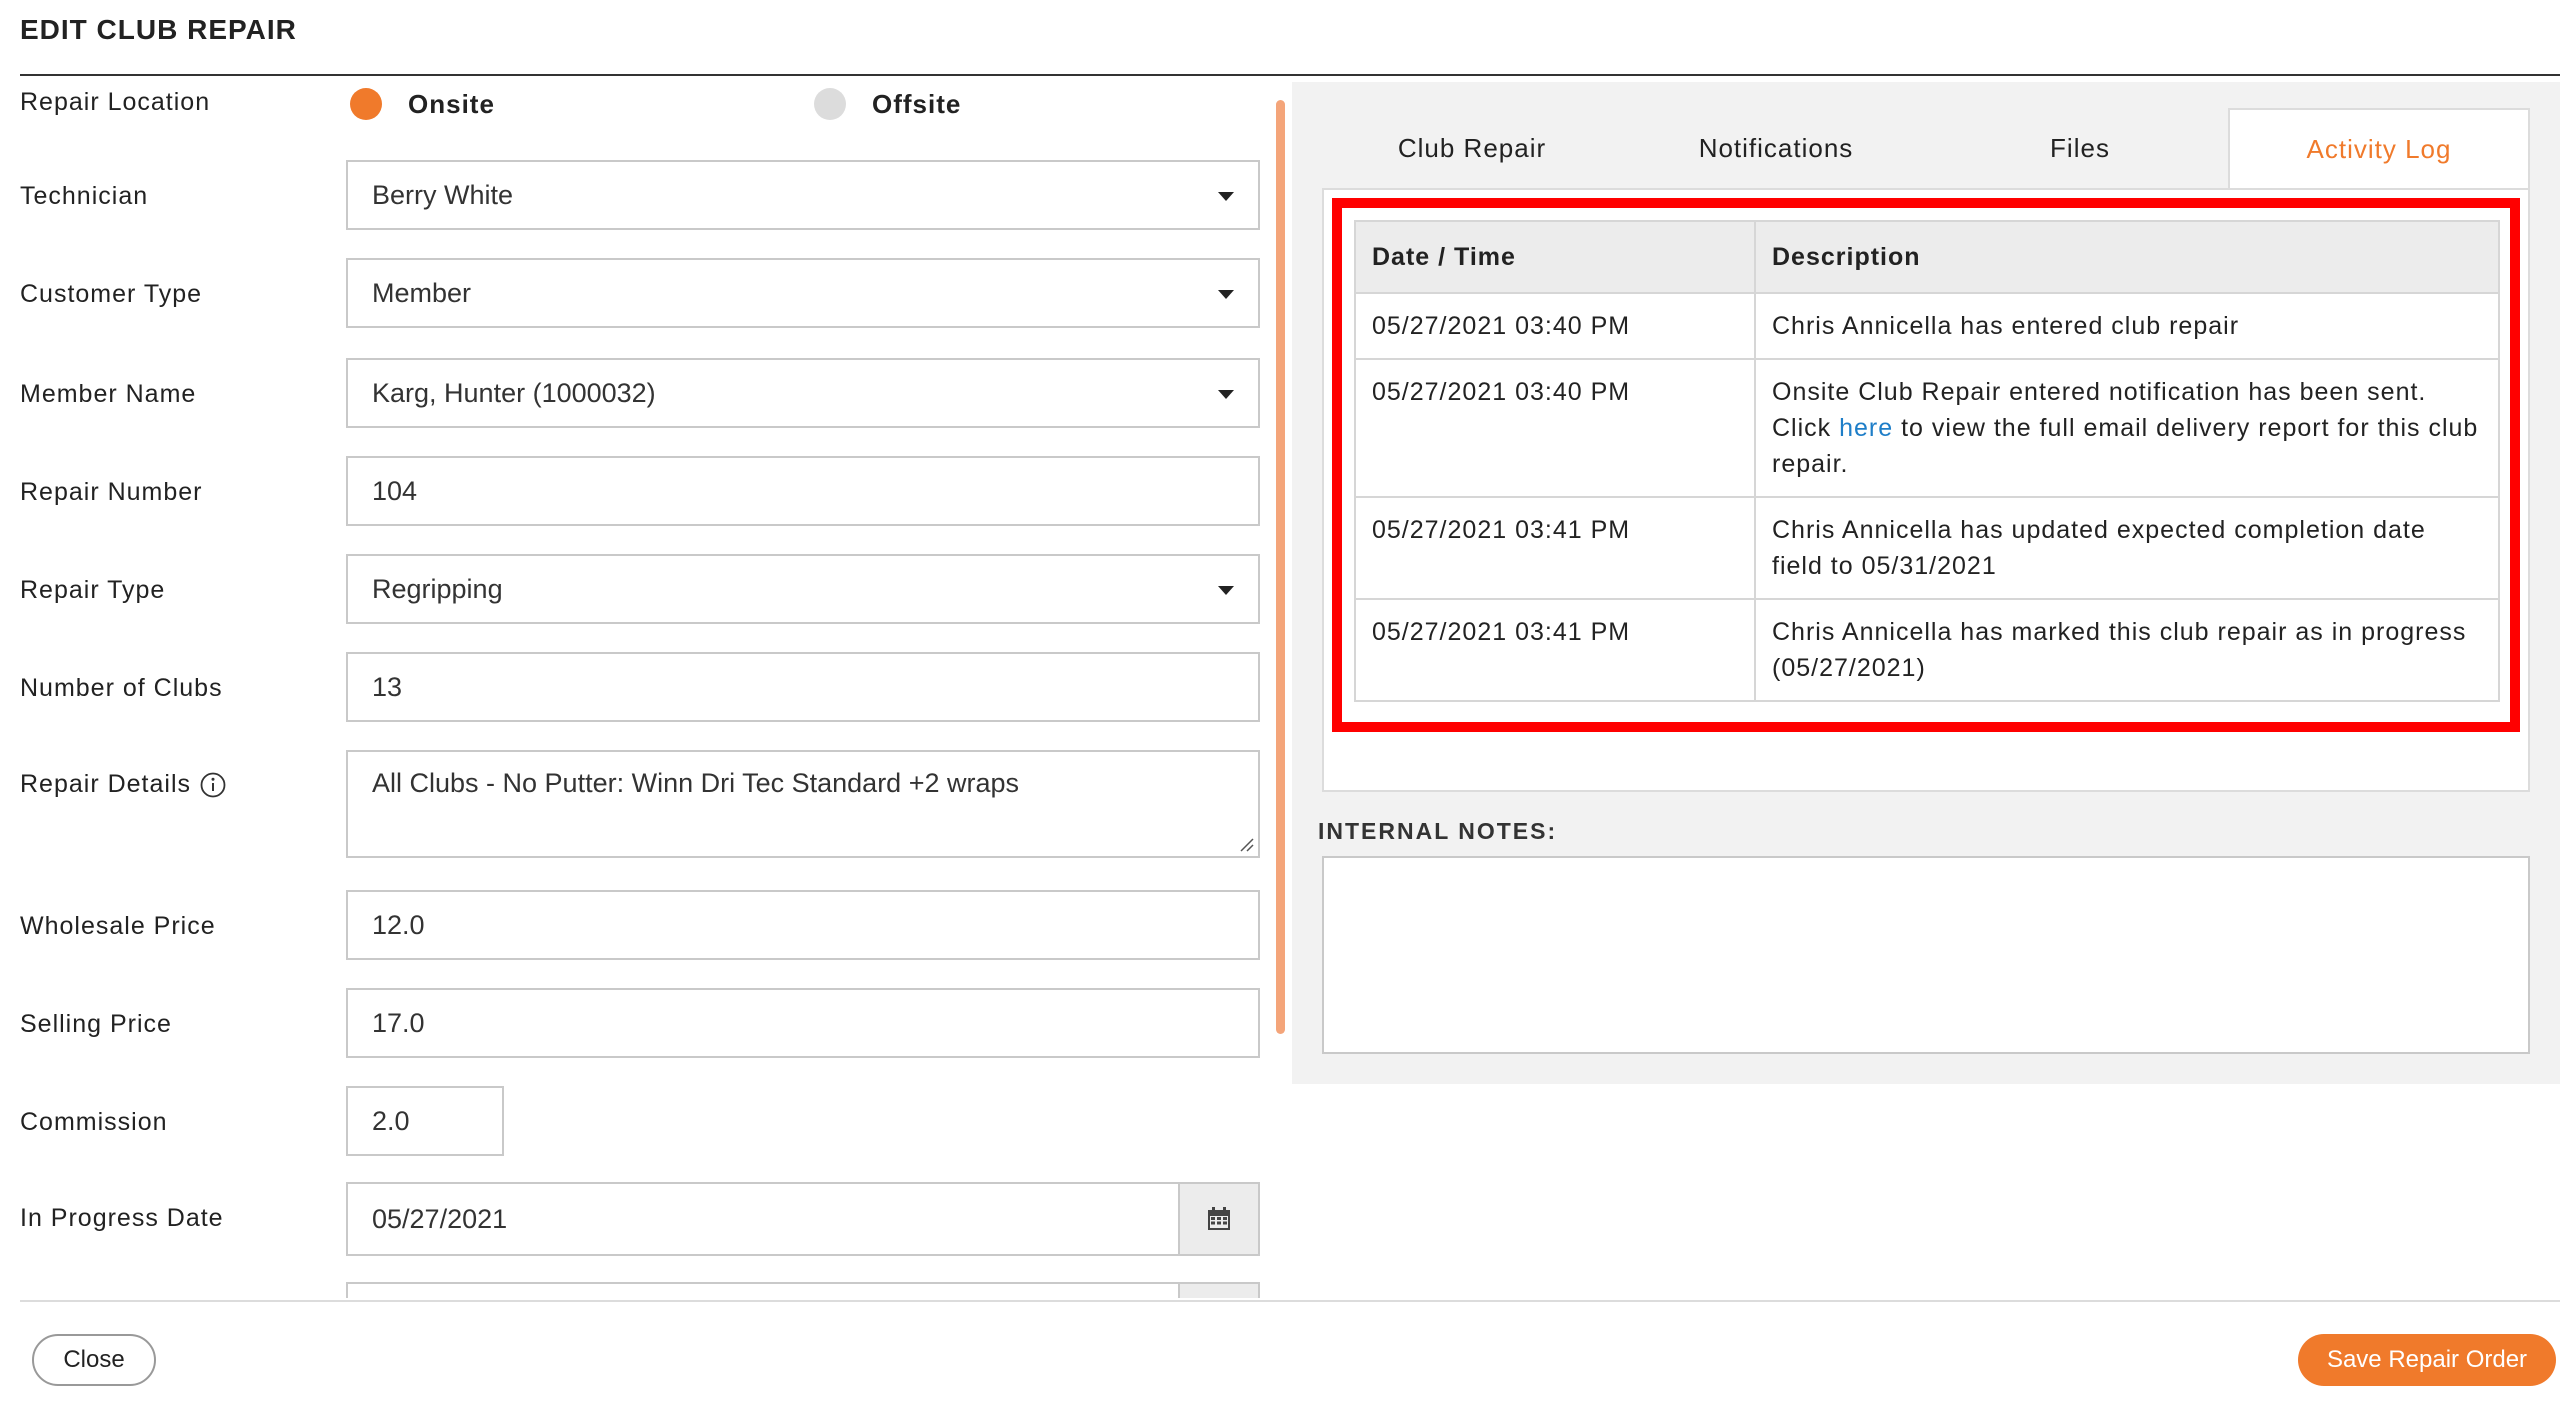  What do you see at coordinates (440, 1218) in the screenshot?
I see `in-progress-date-value: 05/27/2021` at bounding box center [440, 1218].